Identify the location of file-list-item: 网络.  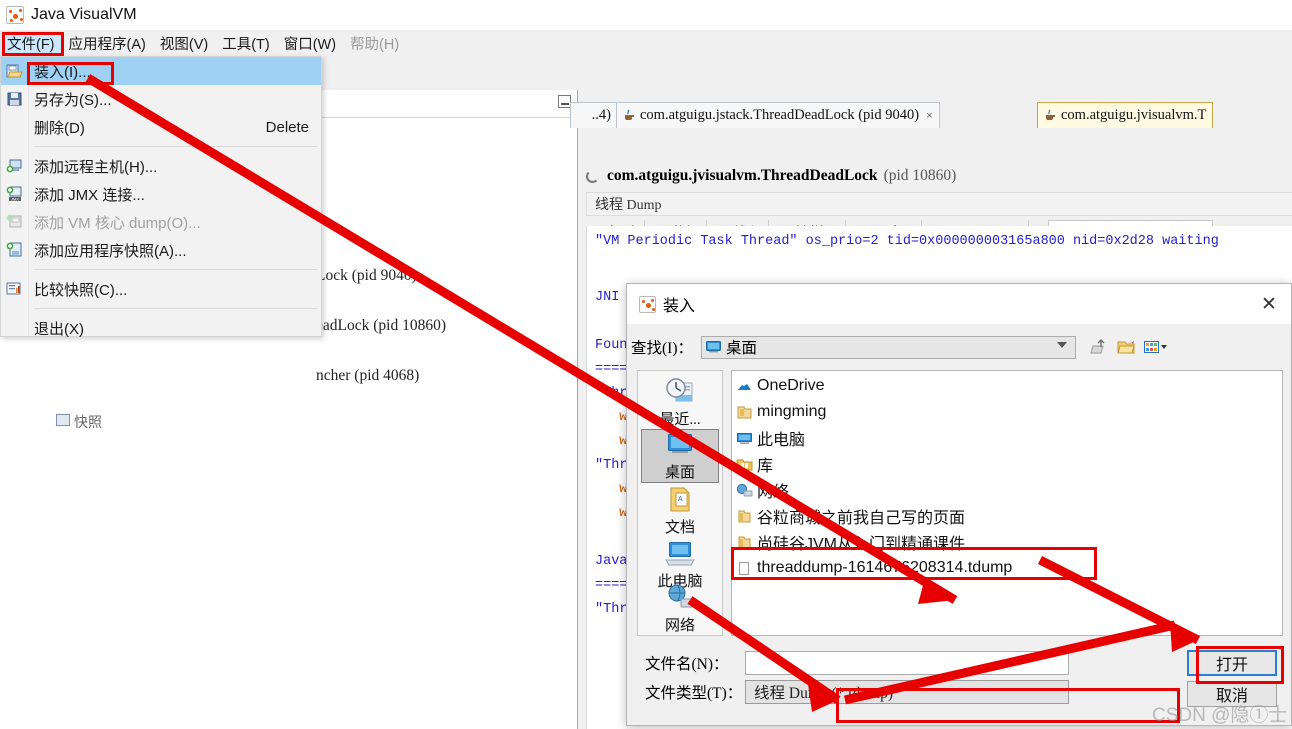
(762, 490).